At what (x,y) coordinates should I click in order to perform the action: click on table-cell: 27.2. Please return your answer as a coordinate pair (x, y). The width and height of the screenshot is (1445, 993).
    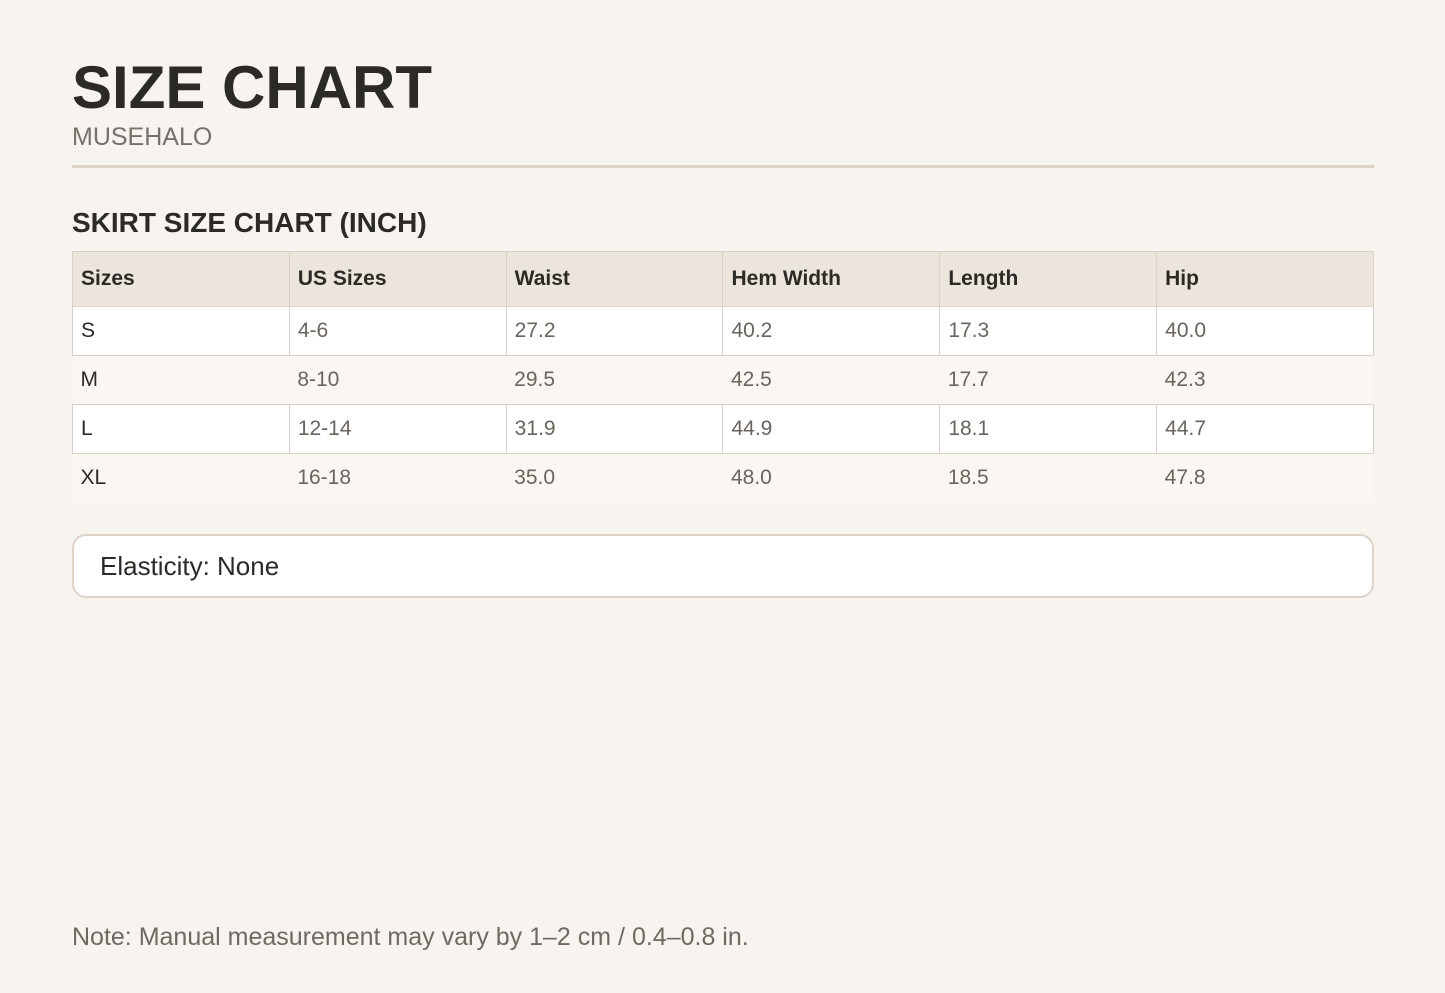
    Looking at the image, I should click on (614, 331).